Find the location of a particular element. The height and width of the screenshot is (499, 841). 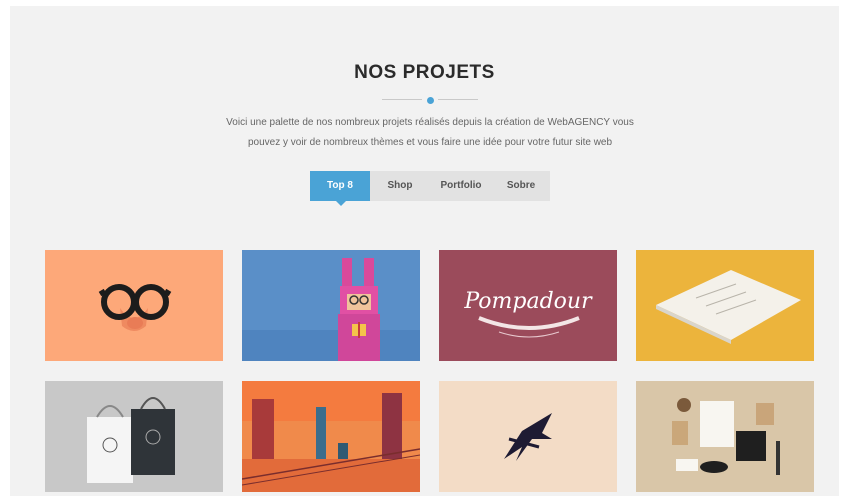

tab-top-8: Top 8 is located at coordinates (340, 188).